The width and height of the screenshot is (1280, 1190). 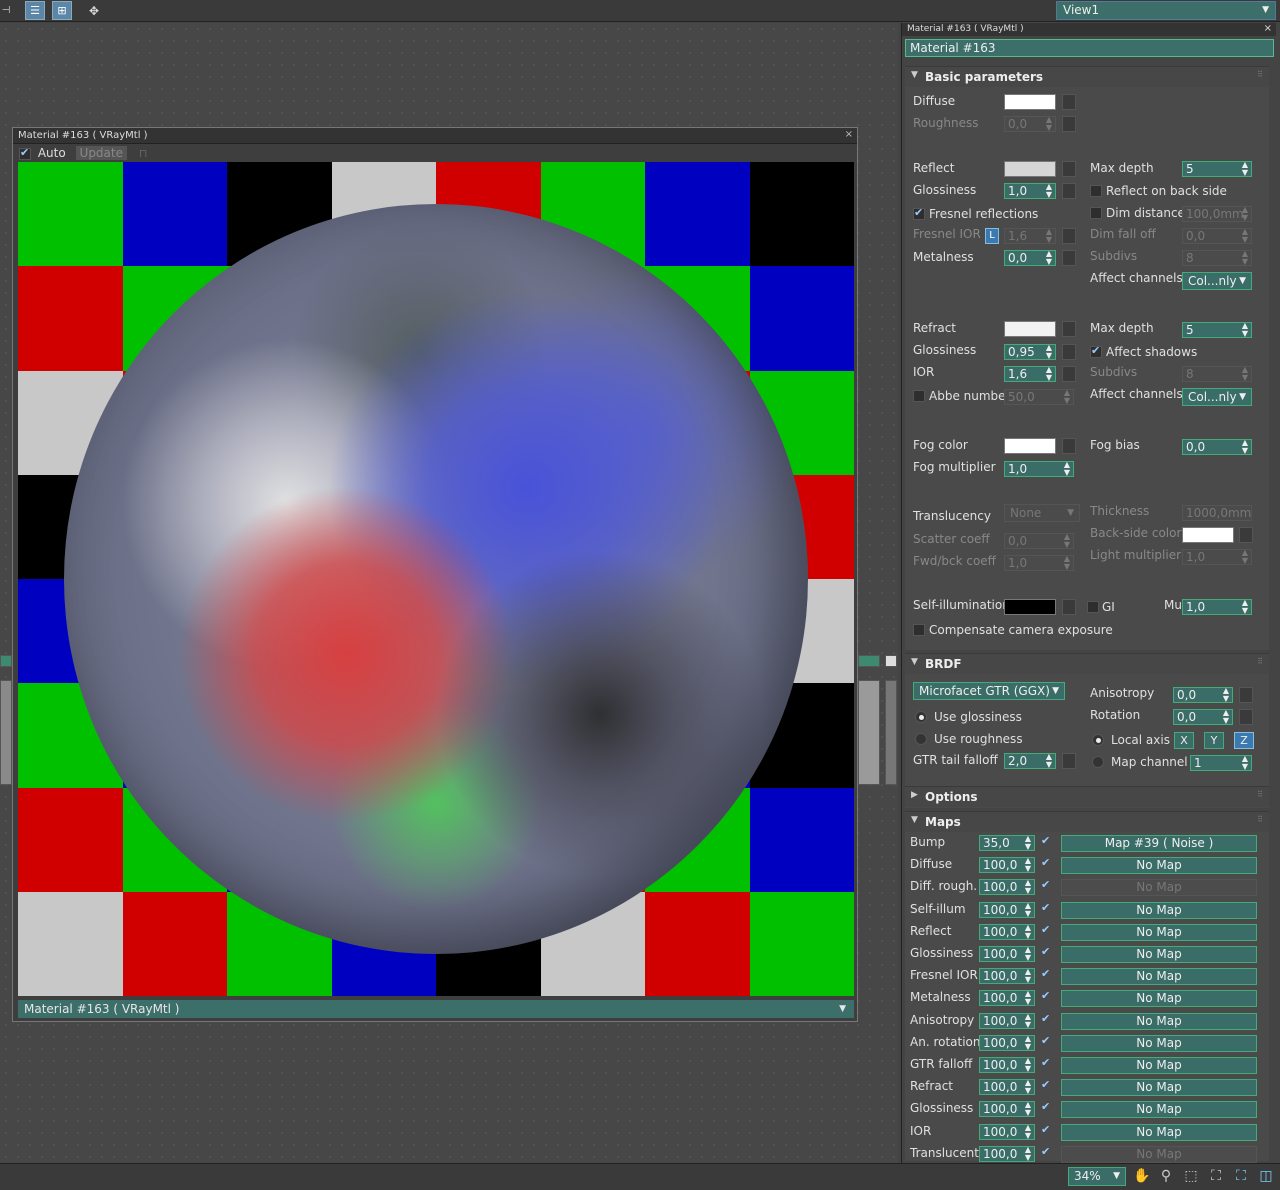 What do you see at coordinates (1241, 1176) in the screenshot?
I see `zoom-selected-icon: ⛶` at bounding box center [1241, 1176].